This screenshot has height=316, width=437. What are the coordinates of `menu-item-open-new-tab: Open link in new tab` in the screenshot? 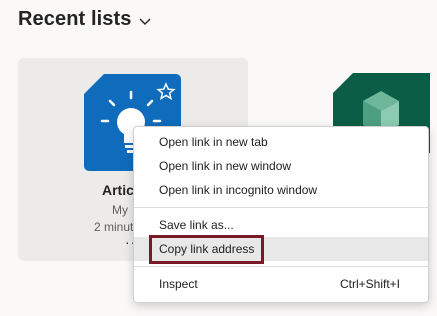 It's located at (281, 142).